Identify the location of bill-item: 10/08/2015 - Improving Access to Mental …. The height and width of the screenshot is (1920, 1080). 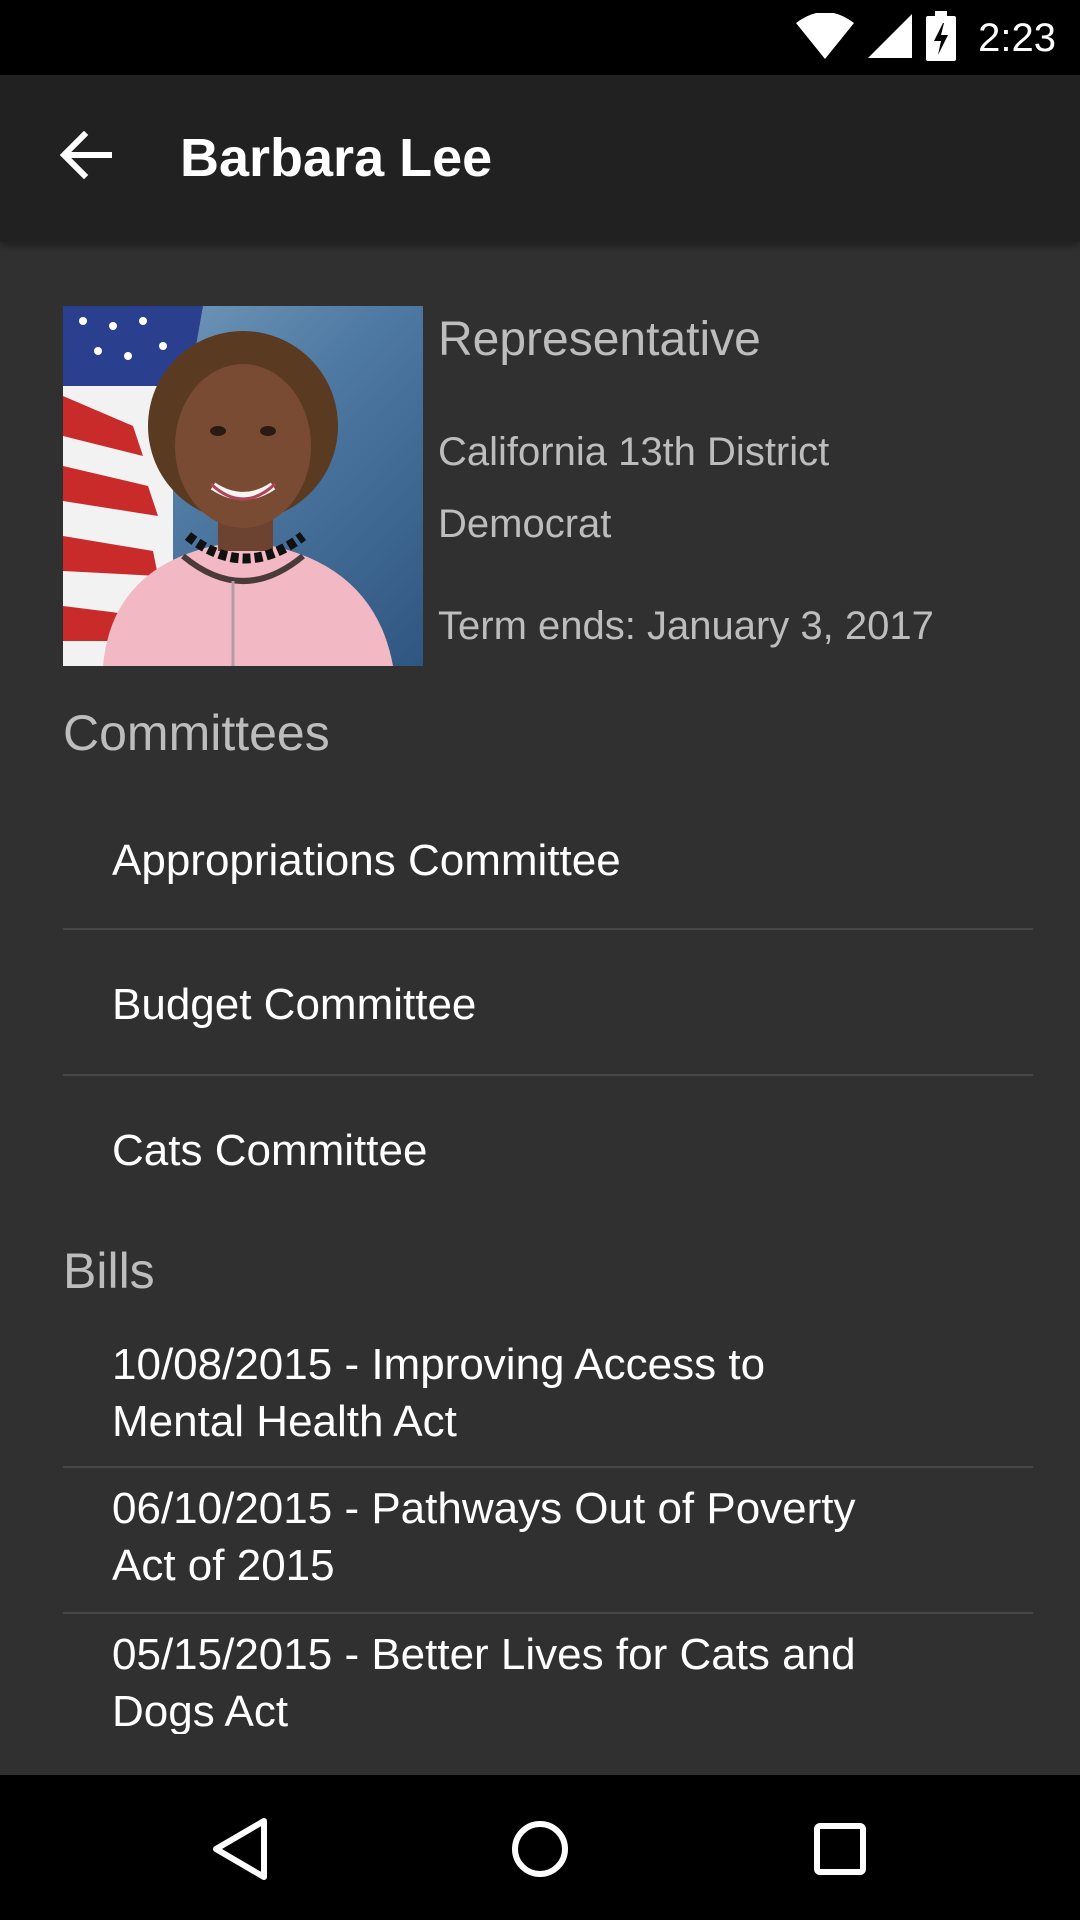
(548, 1402).